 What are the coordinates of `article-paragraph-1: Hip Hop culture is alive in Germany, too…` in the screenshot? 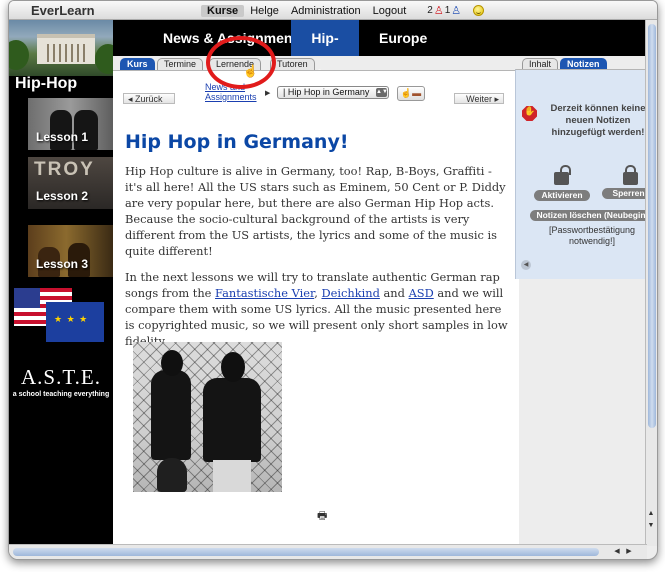 It's located at (315, 211).